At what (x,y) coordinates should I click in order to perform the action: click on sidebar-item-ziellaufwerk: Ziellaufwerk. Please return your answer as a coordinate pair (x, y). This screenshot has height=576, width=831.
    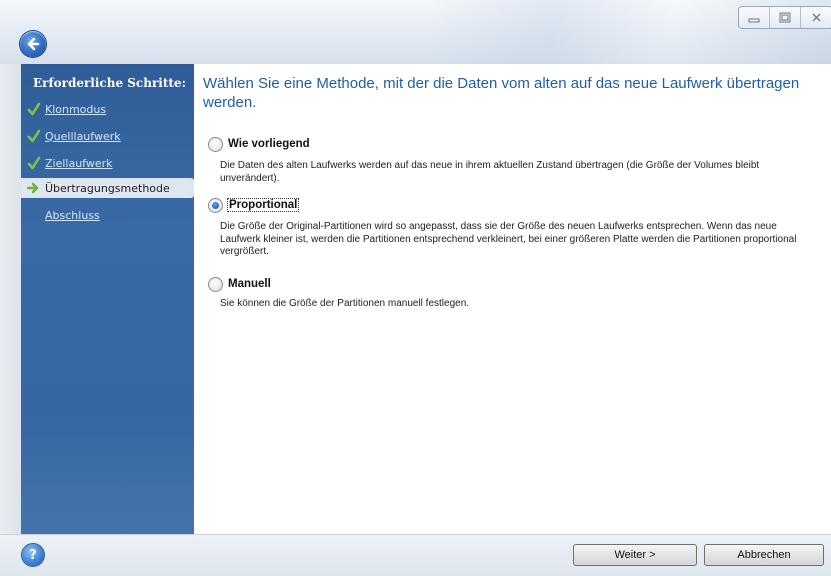
    Looking at the image, I should click on (70, 163).